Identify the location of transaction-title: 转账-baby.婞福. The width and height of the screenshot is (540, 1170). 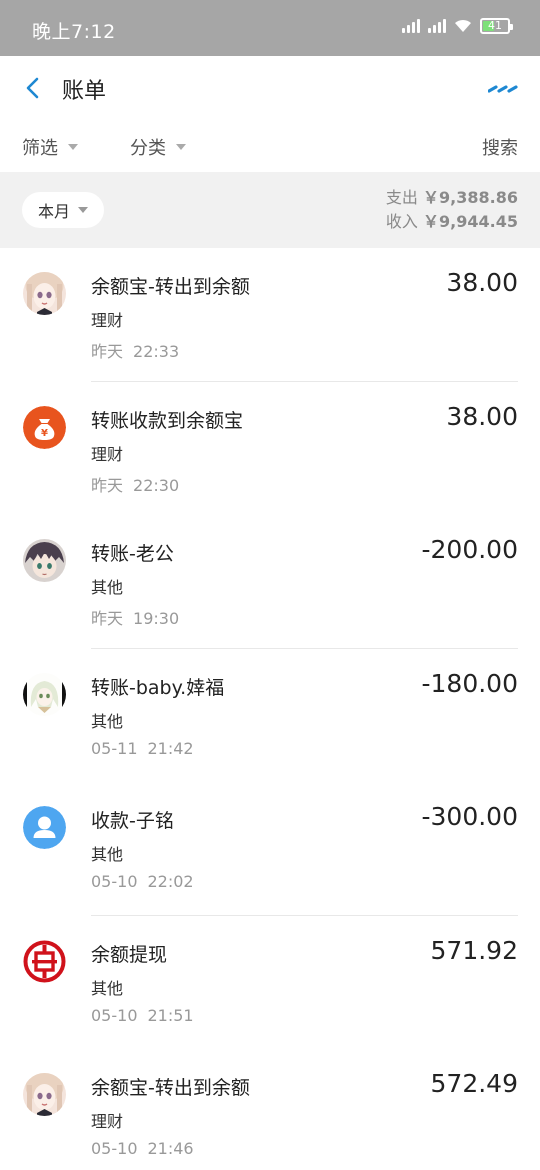
(158, 687).